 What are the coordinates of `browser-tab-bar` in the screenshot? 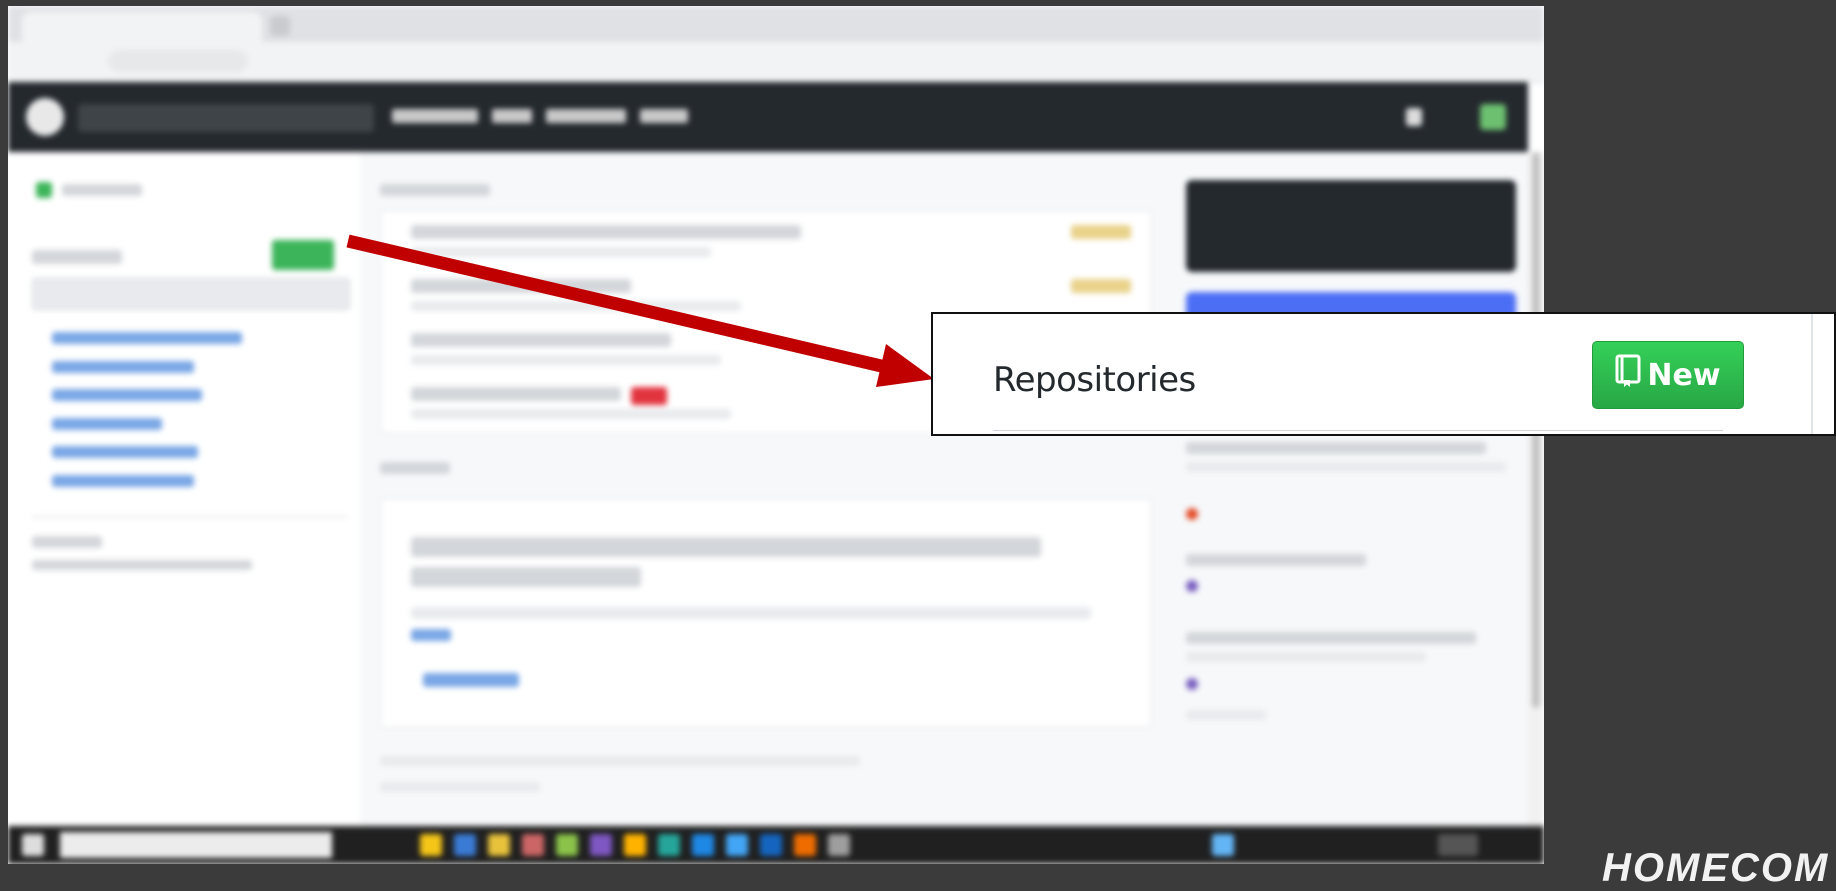 It's located at (776, 24).